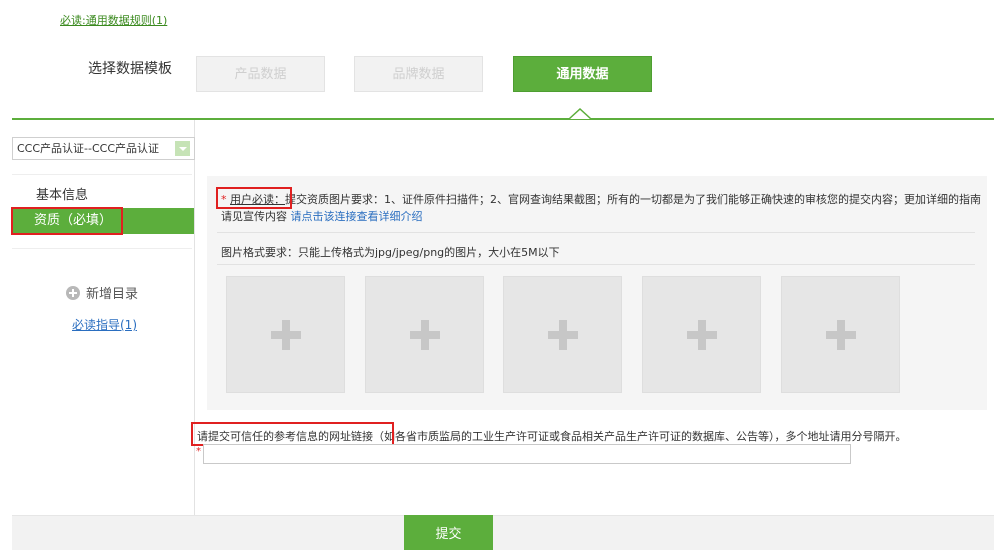 The height and width of the screenshot is (550, 998). Describe the element at coordinates (73, 293) in the screenshot. I see `plus-circle-icon` at that location.